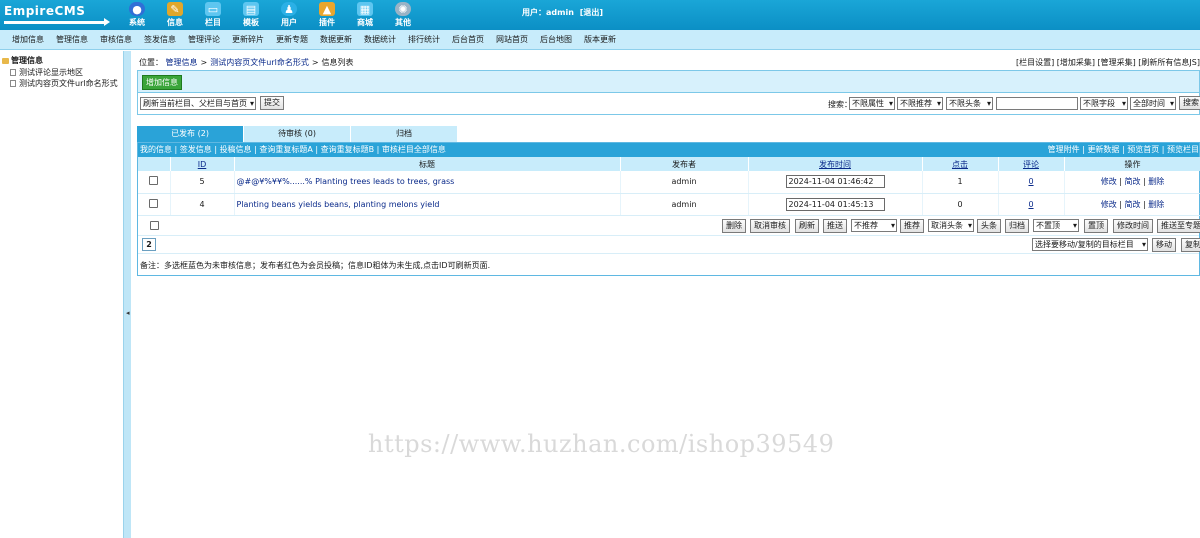 The image size is (1200, 538). I want to click on link-audit-all: 审核栏目全部信息, so click(414, 149).